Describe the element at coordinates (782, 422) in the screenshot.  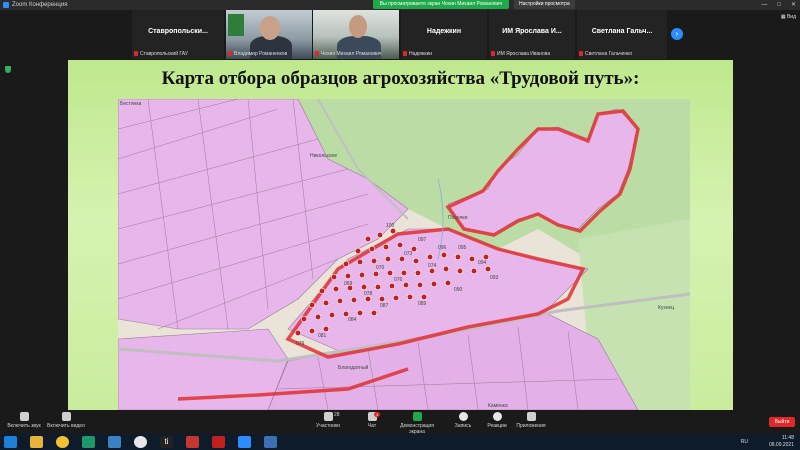
I see `leave-button: Выйти` at that location.